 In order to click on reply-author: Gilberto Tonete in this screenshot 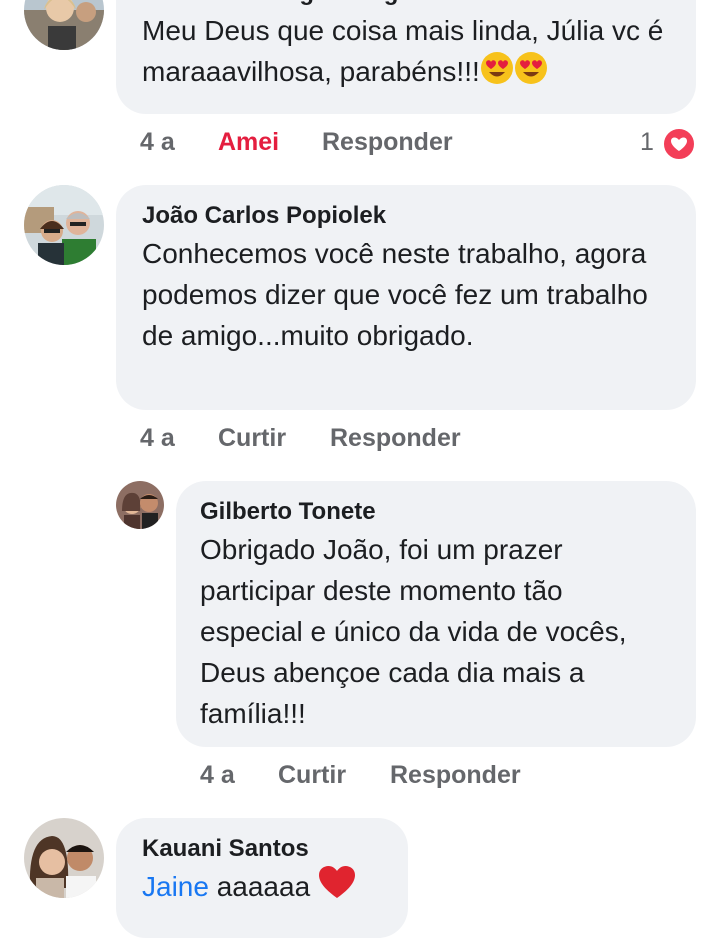, I will do `click(436, 512)`.